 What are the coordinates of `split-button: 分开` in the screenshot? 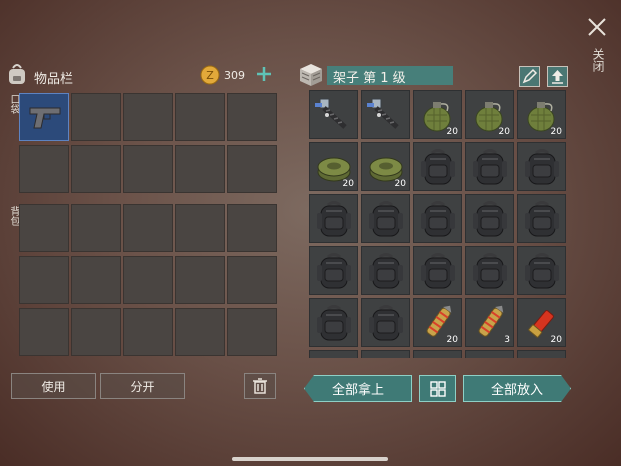 It's located at (142, 386).